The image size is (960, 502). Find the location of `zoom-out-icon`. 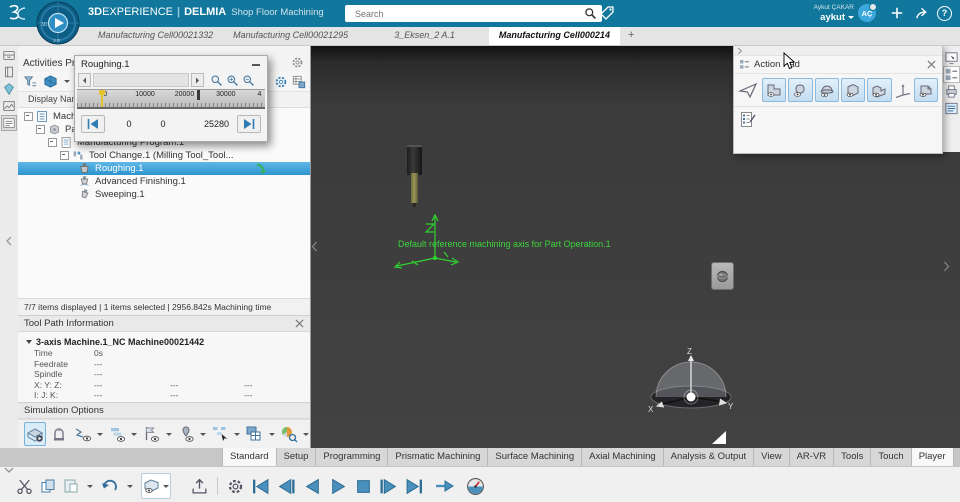

zoom-out-icon is located at coordinates (248, 80).